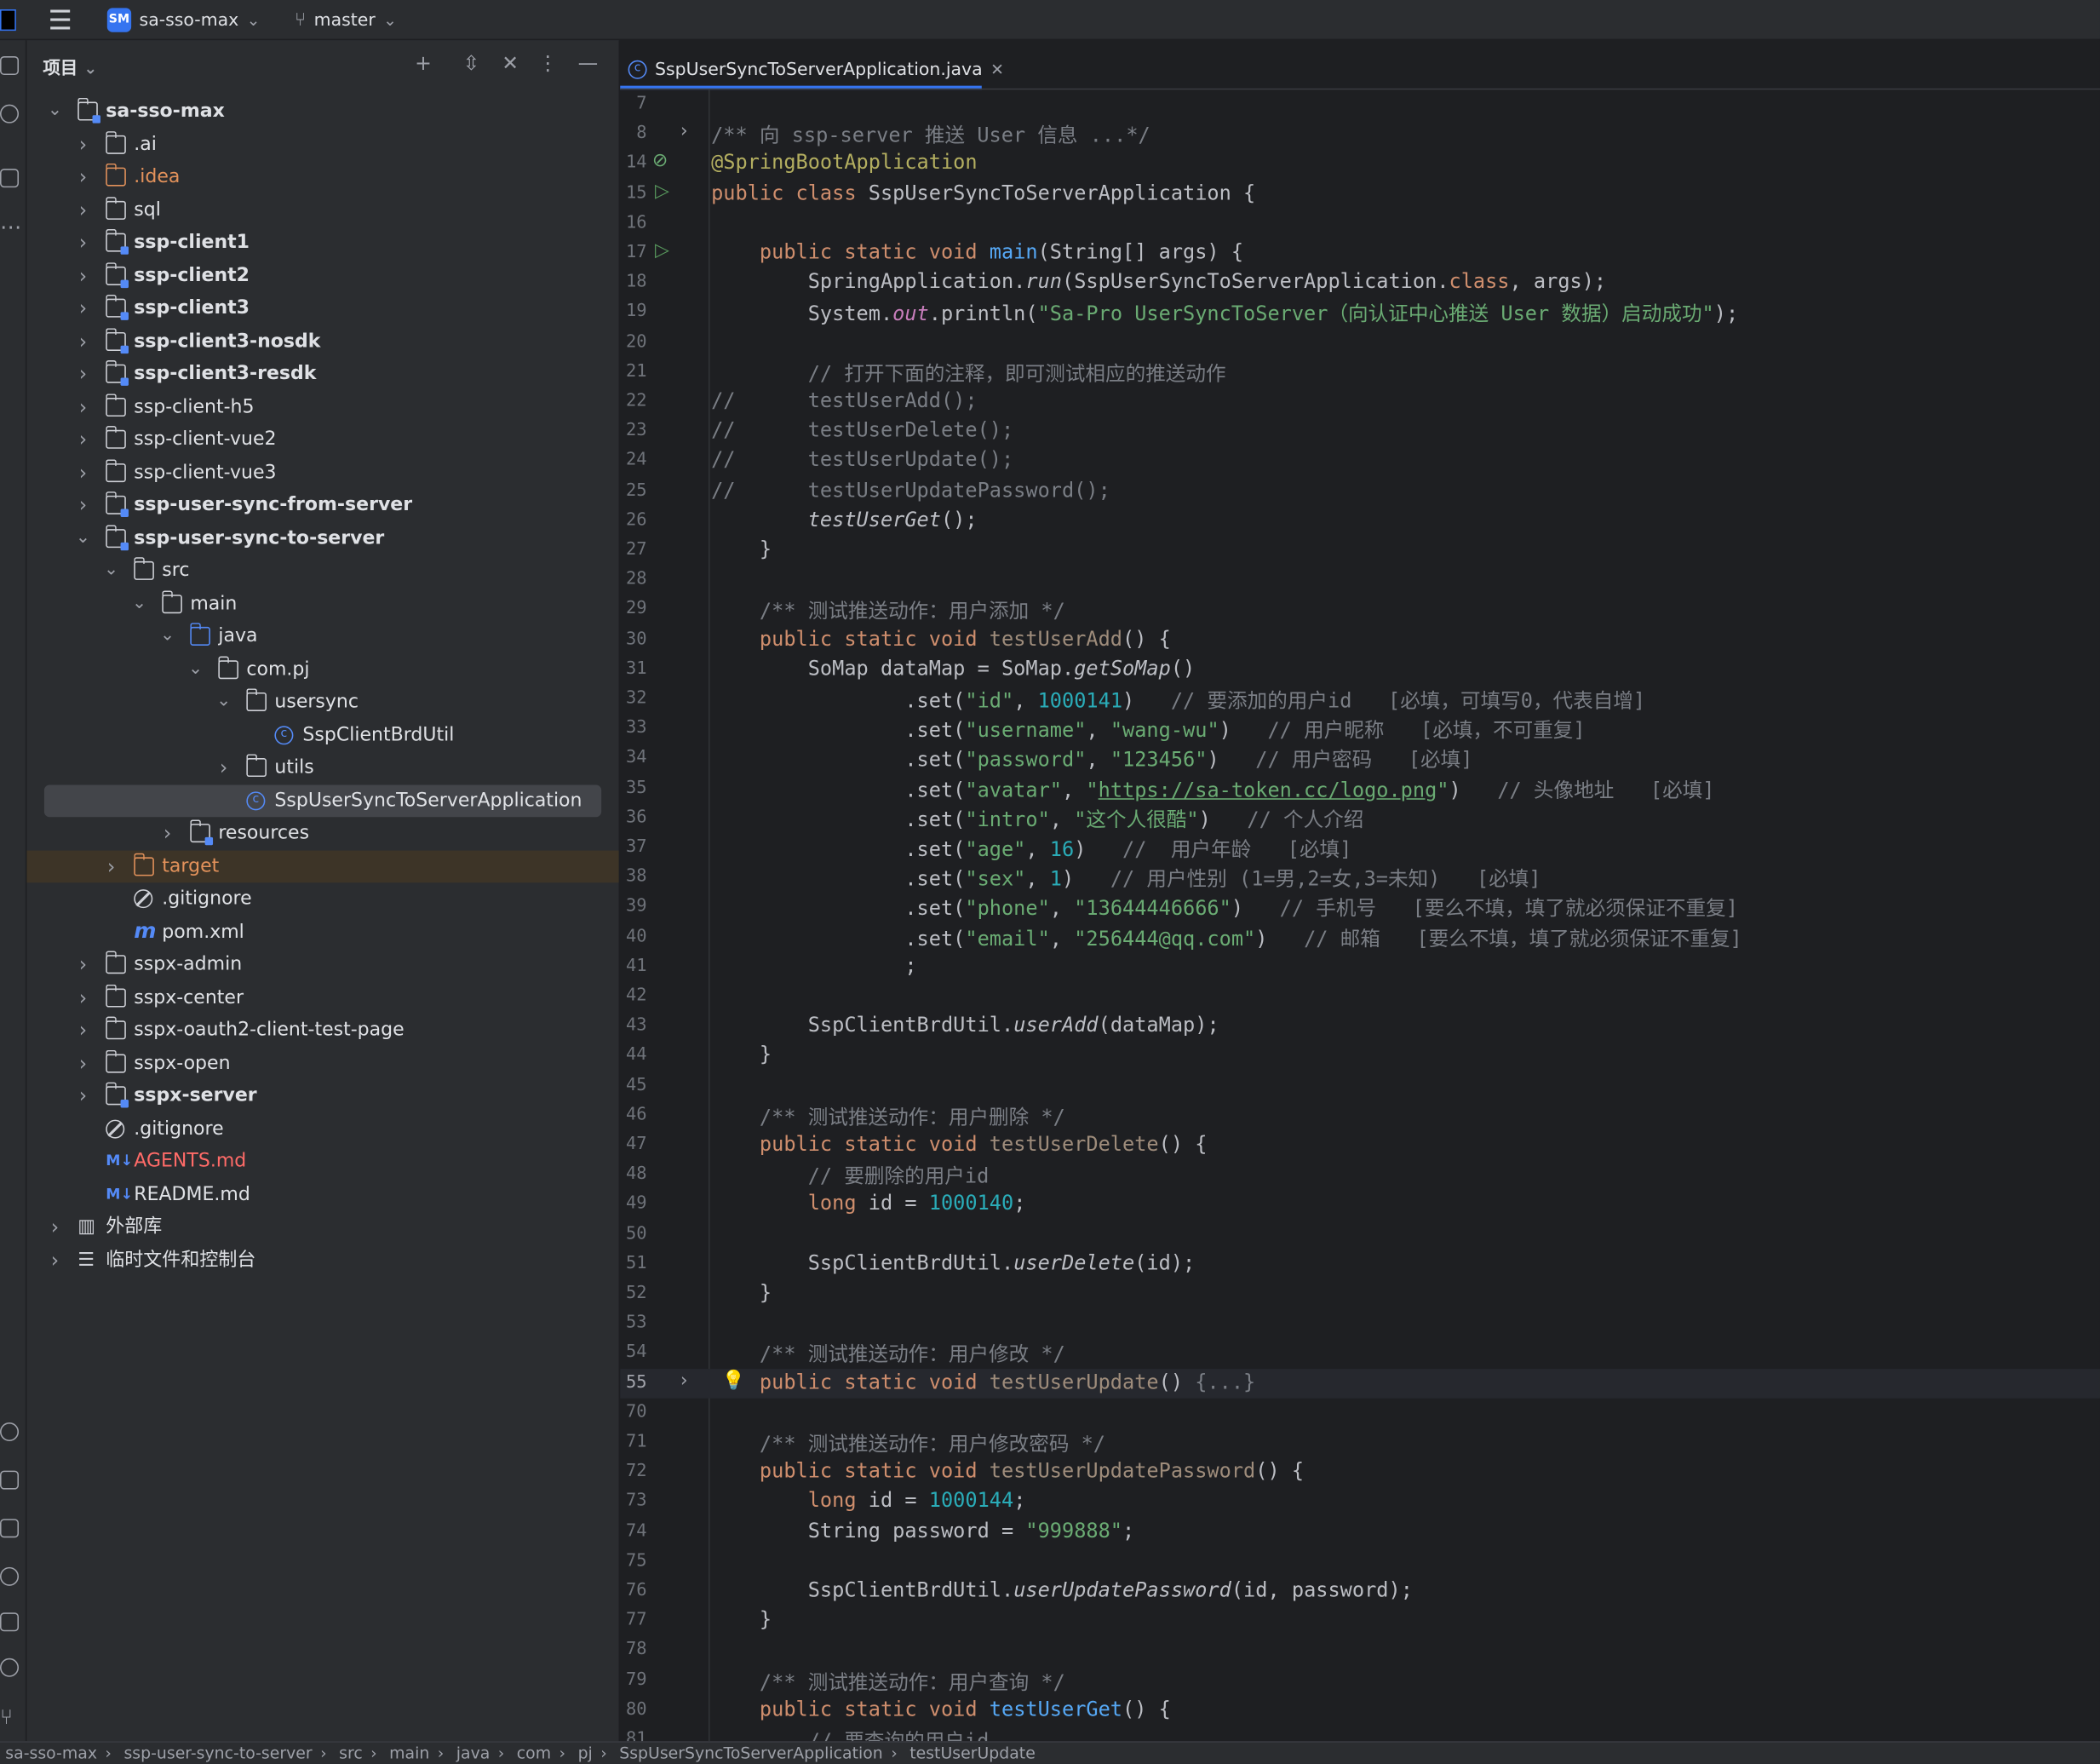 The image size is (2100, 1764). I want to click on spring-bean-icon: ⊘, so click(660, 161).